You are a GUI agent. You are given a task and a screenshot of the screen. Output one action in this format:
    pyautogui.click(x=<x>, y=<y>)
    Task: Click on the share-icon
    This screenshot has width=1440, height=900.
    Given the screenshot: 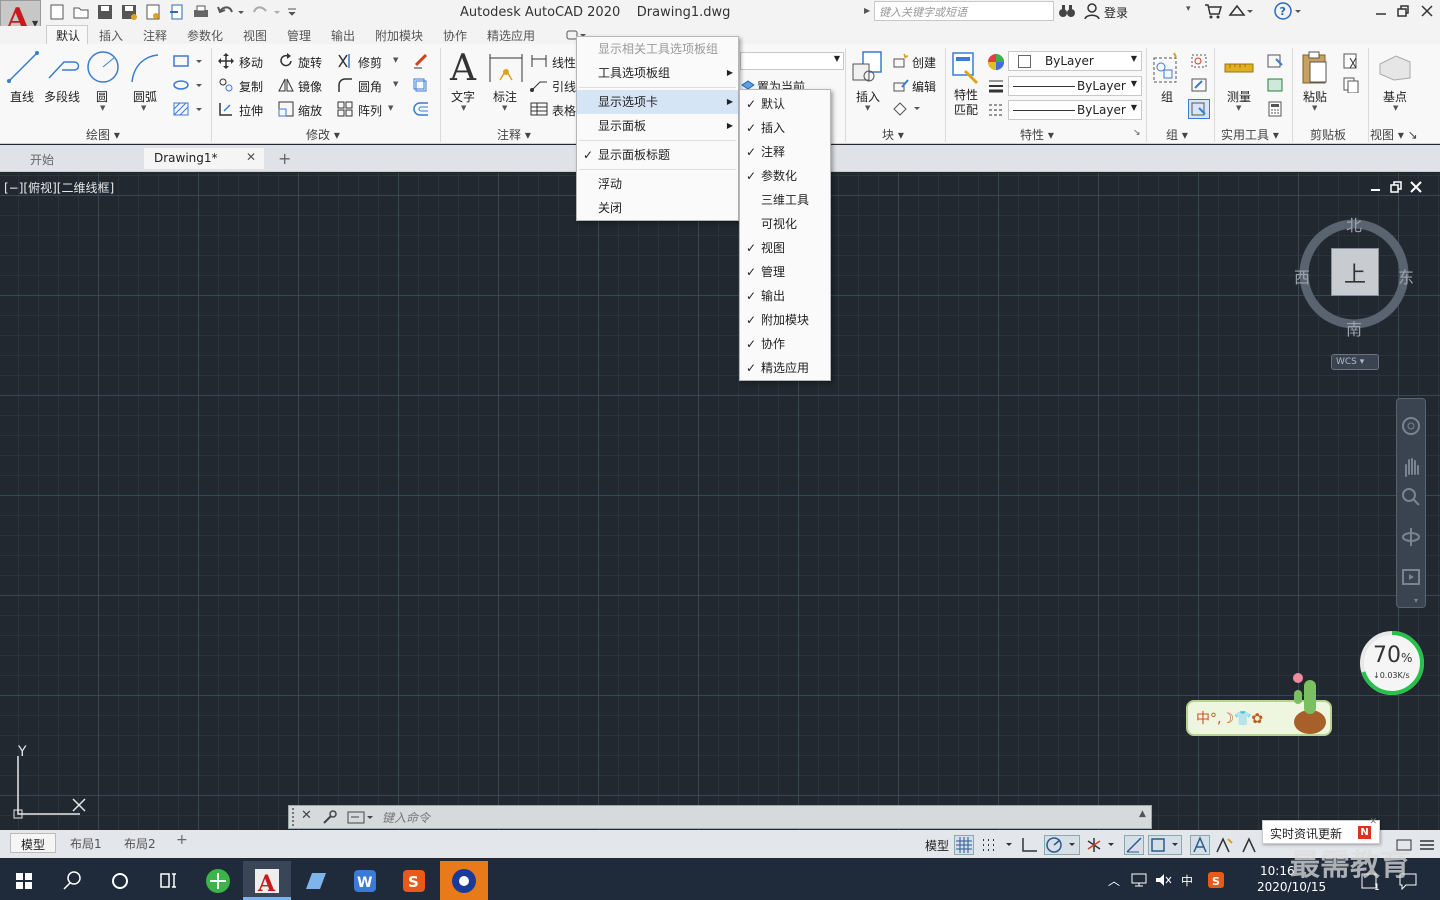 What is the action you would take?
    pyautogui.click(x=177, y=12)
    